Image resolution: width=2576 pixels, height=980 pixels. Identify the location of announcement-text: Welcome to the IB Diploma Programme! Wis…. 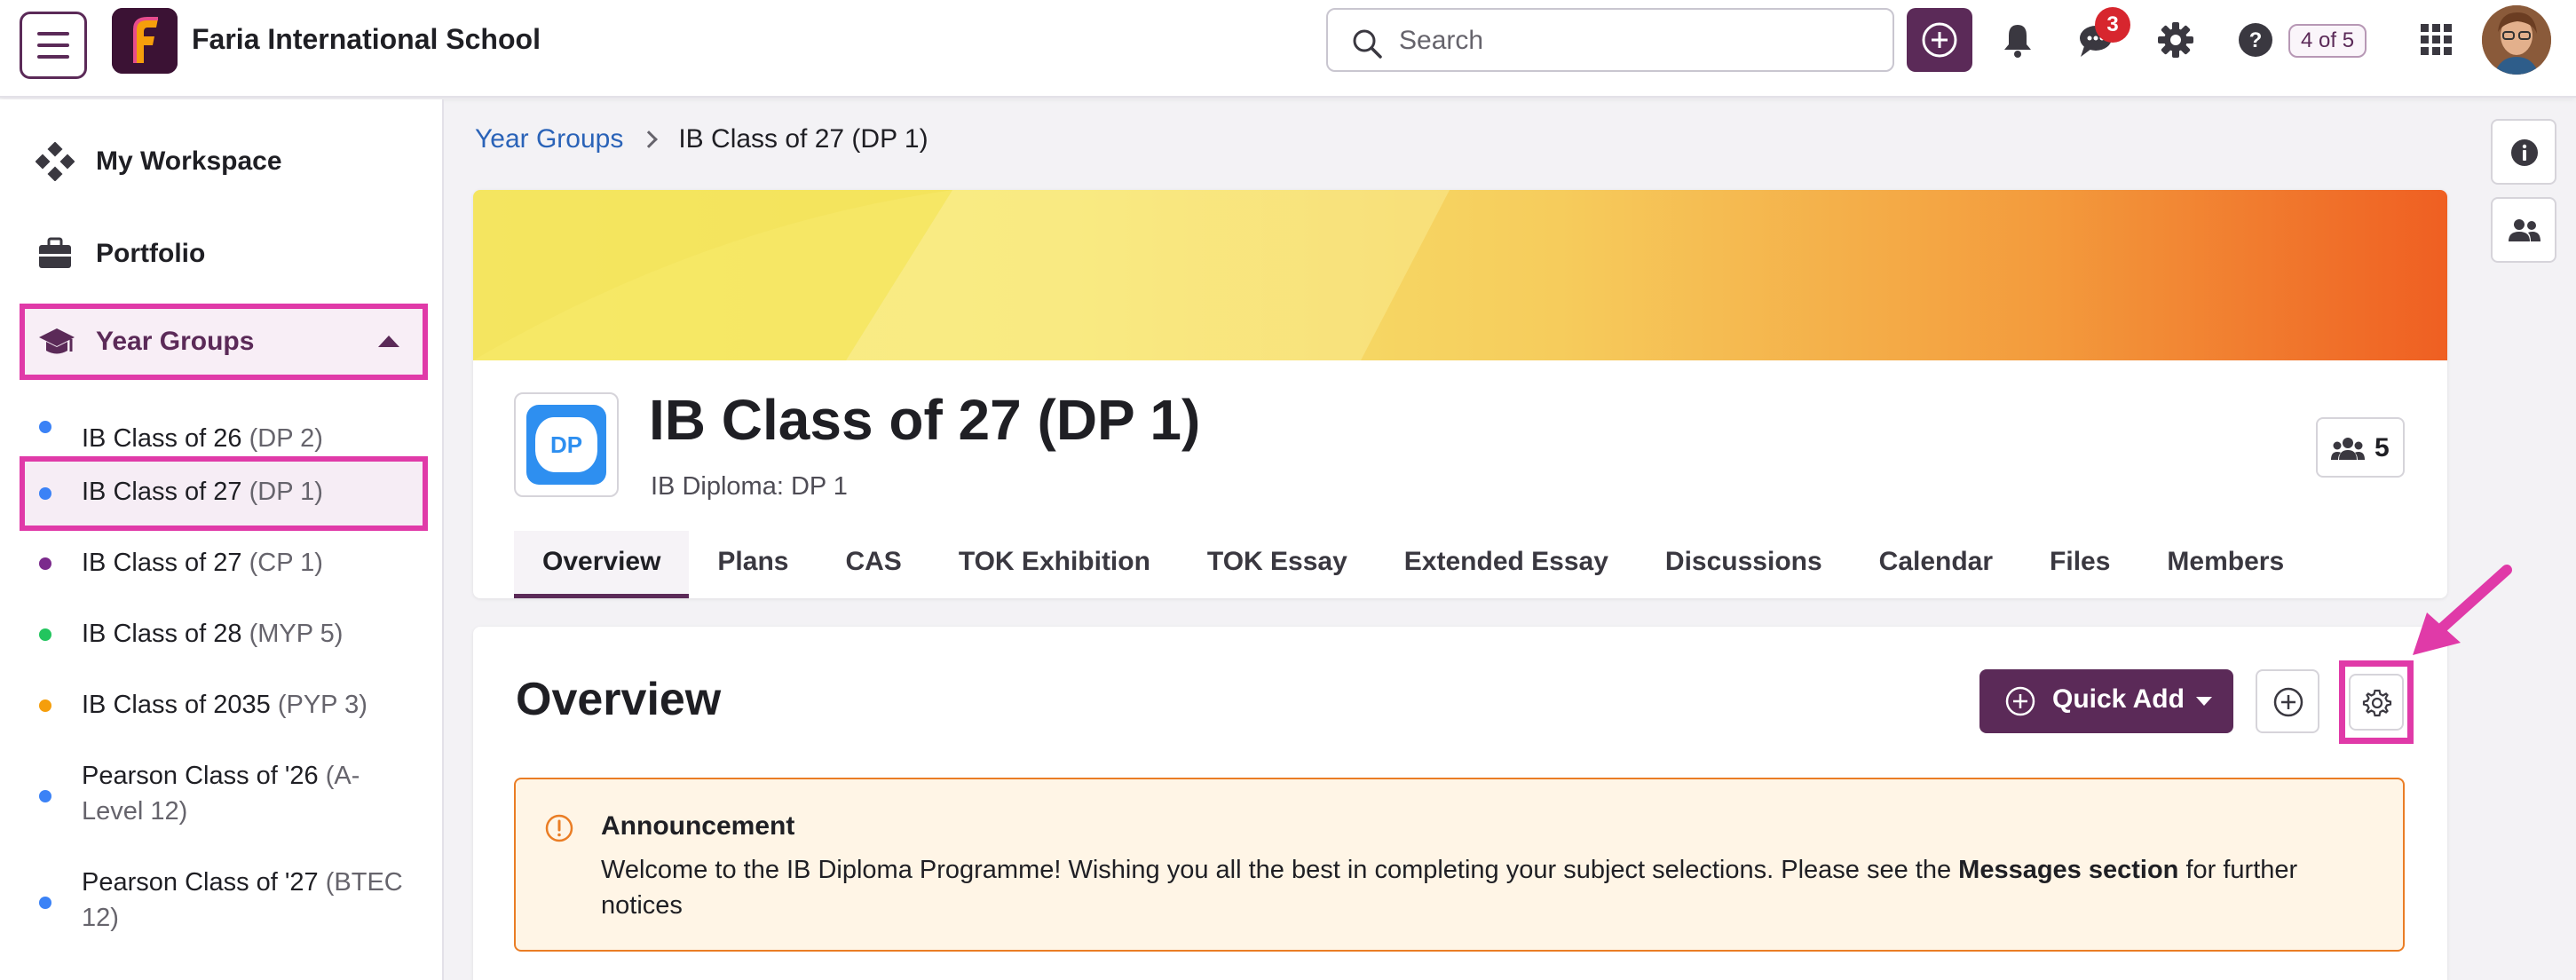
(1484, 887).